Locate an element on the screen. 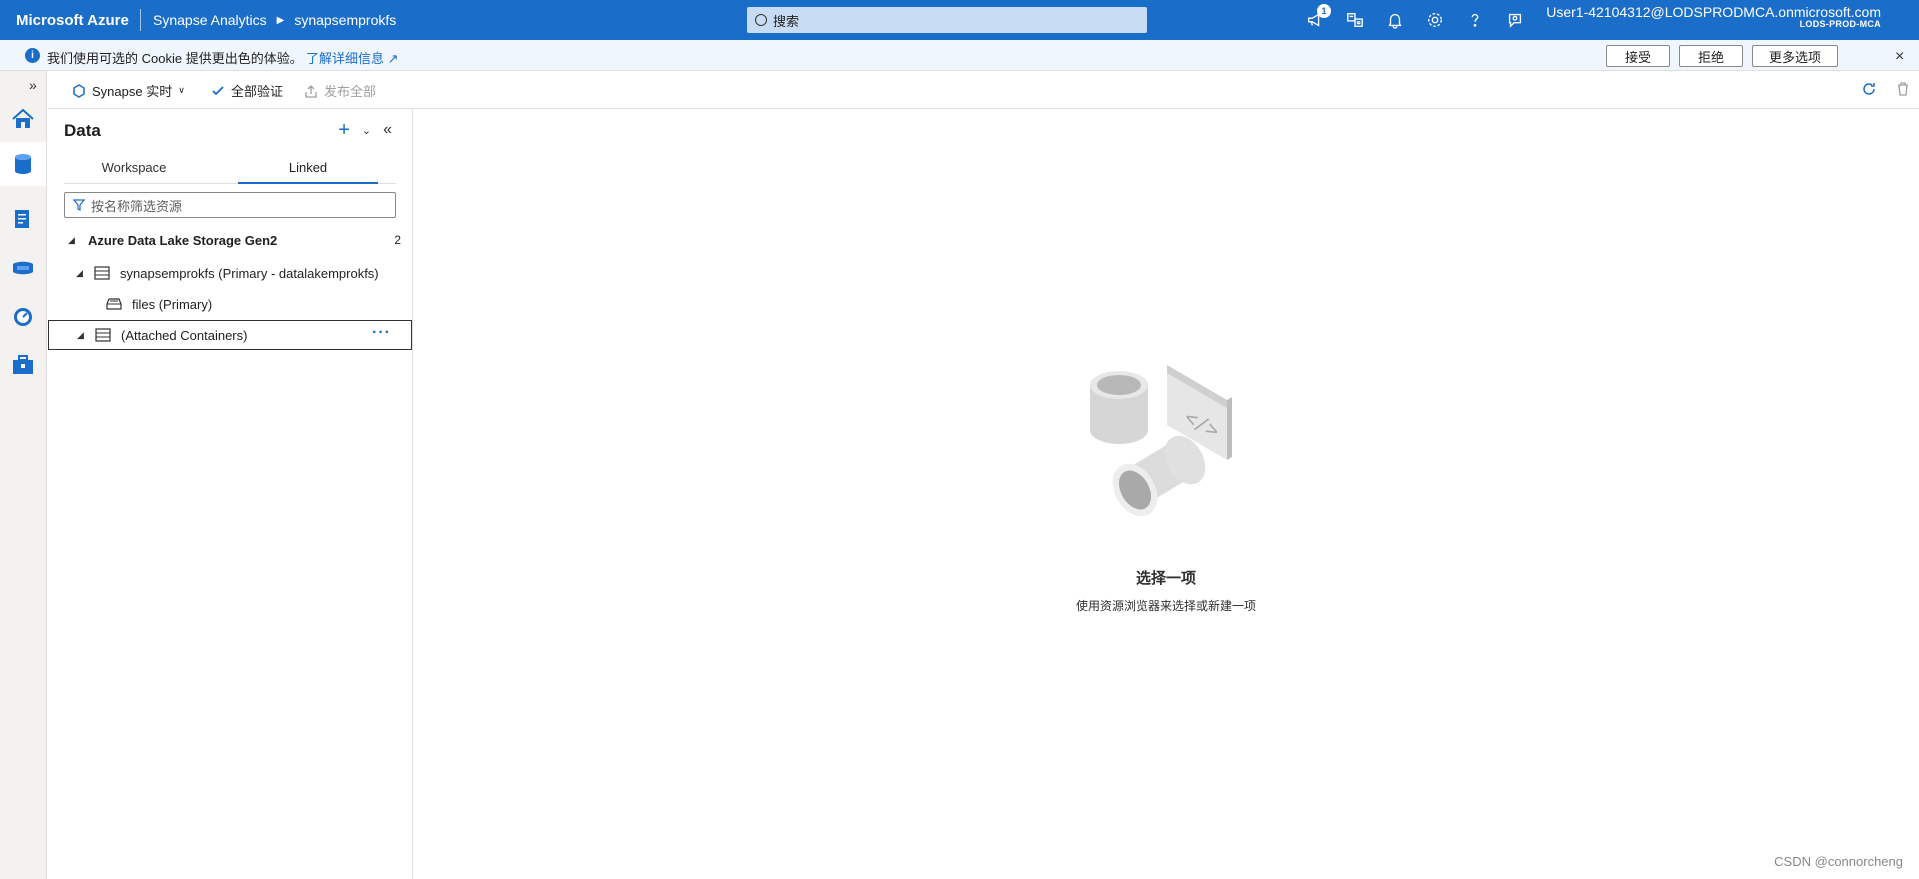  bell-button is located at coordinates (1395, 20).